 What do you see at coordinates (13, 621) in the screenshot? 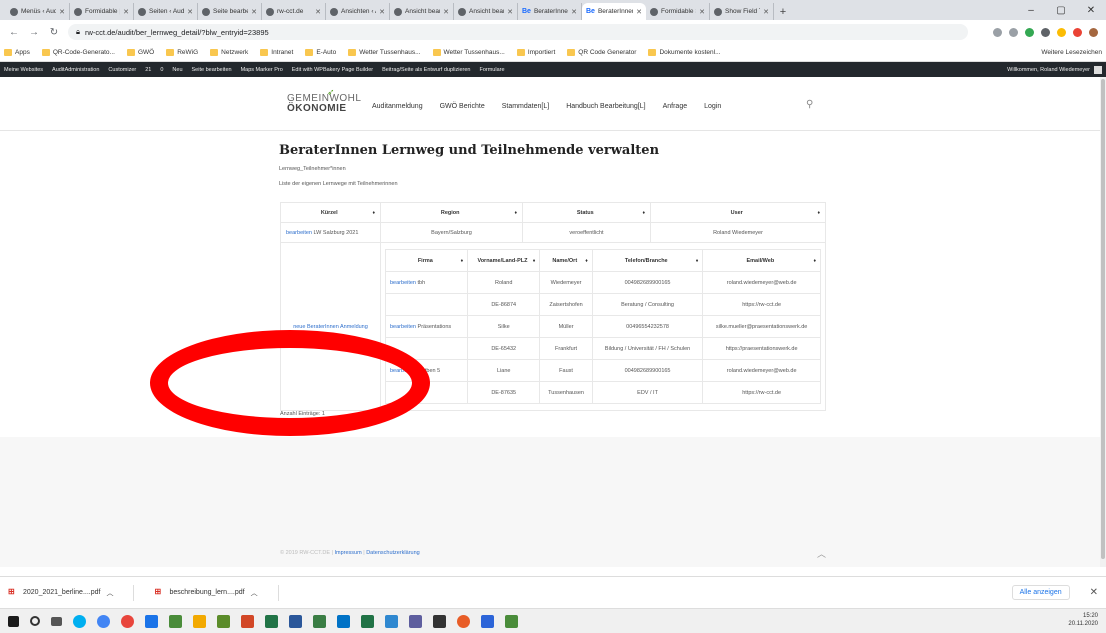
I see `windows-start-icon` at bounding box center [13, 621].